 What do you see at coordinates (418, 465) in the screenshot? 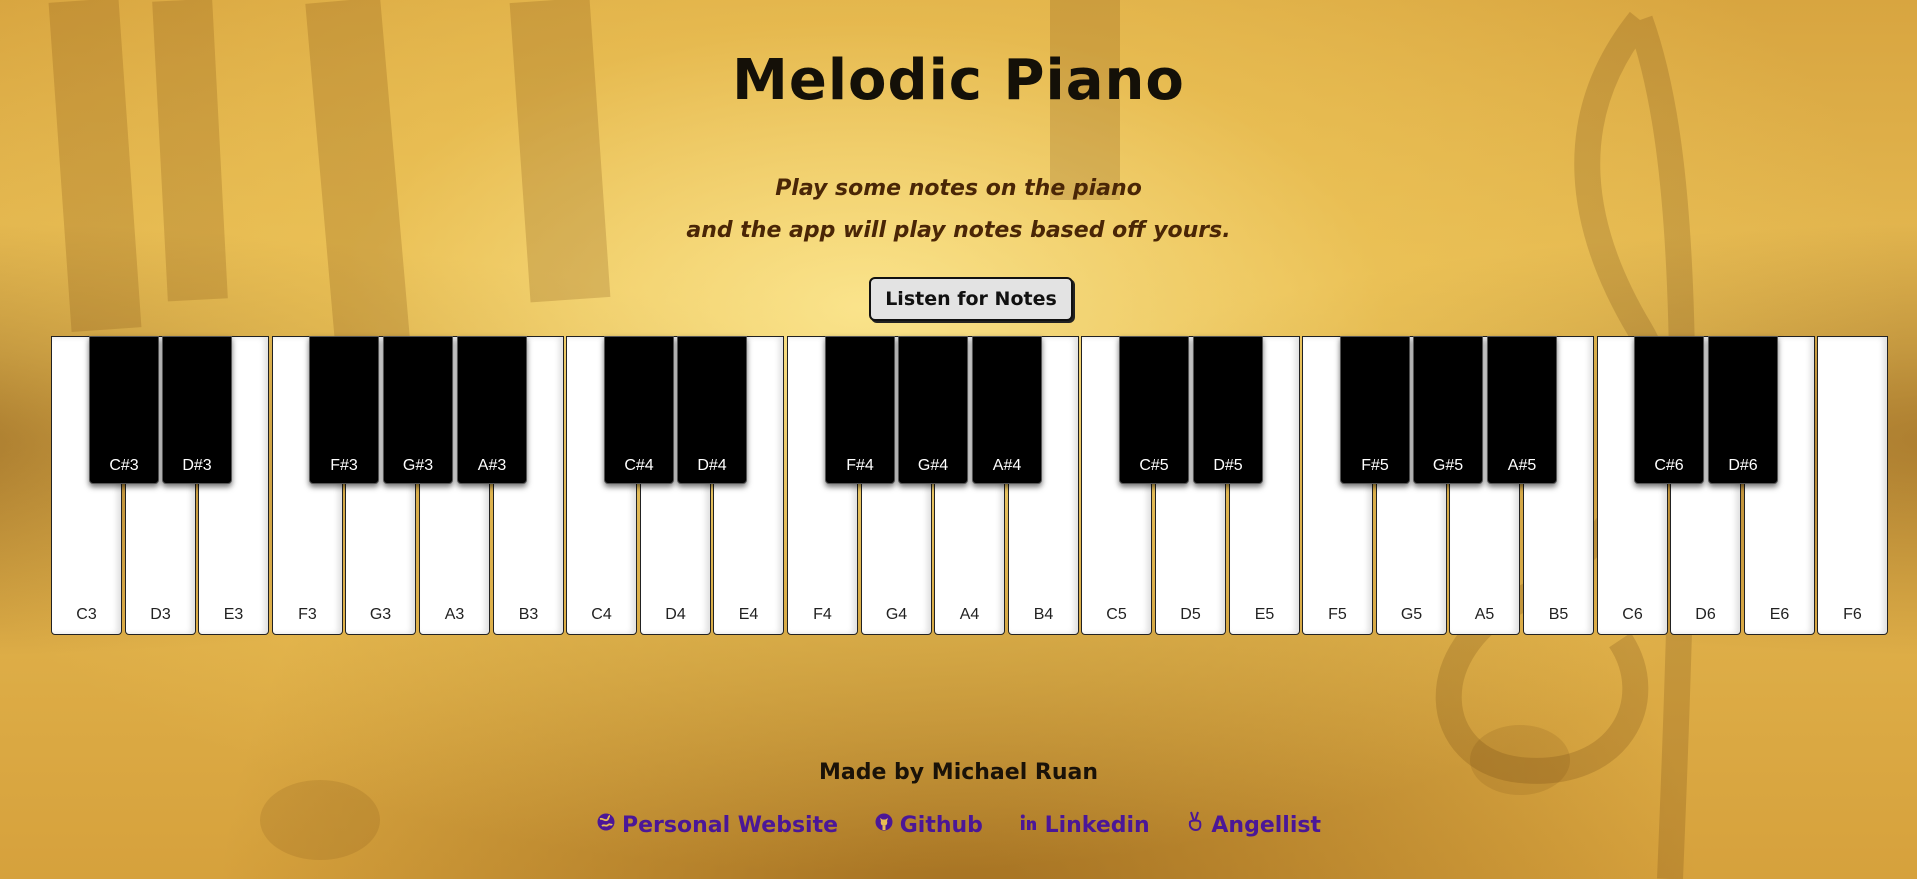
I see `black-key-label: G#3` at bounding box center [418, 465].